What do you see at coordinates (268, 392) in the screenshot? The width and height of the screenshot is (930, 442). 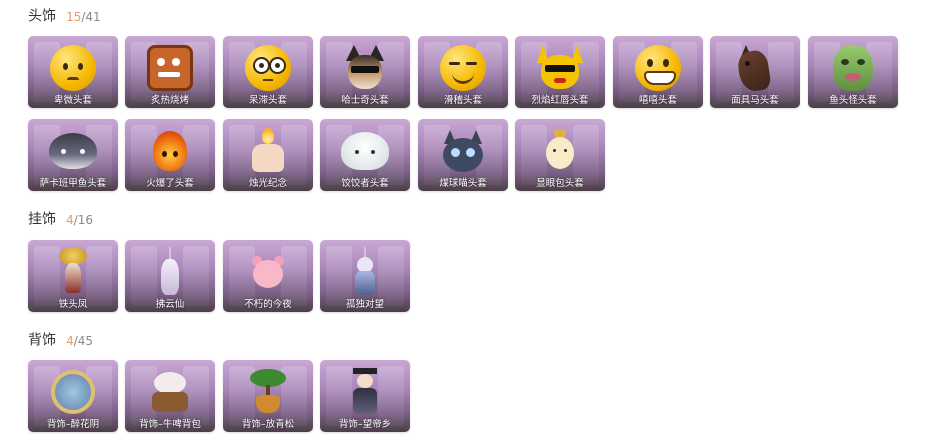 I see `bonsai-pine-back-icon` at bounding box center [268, 392].